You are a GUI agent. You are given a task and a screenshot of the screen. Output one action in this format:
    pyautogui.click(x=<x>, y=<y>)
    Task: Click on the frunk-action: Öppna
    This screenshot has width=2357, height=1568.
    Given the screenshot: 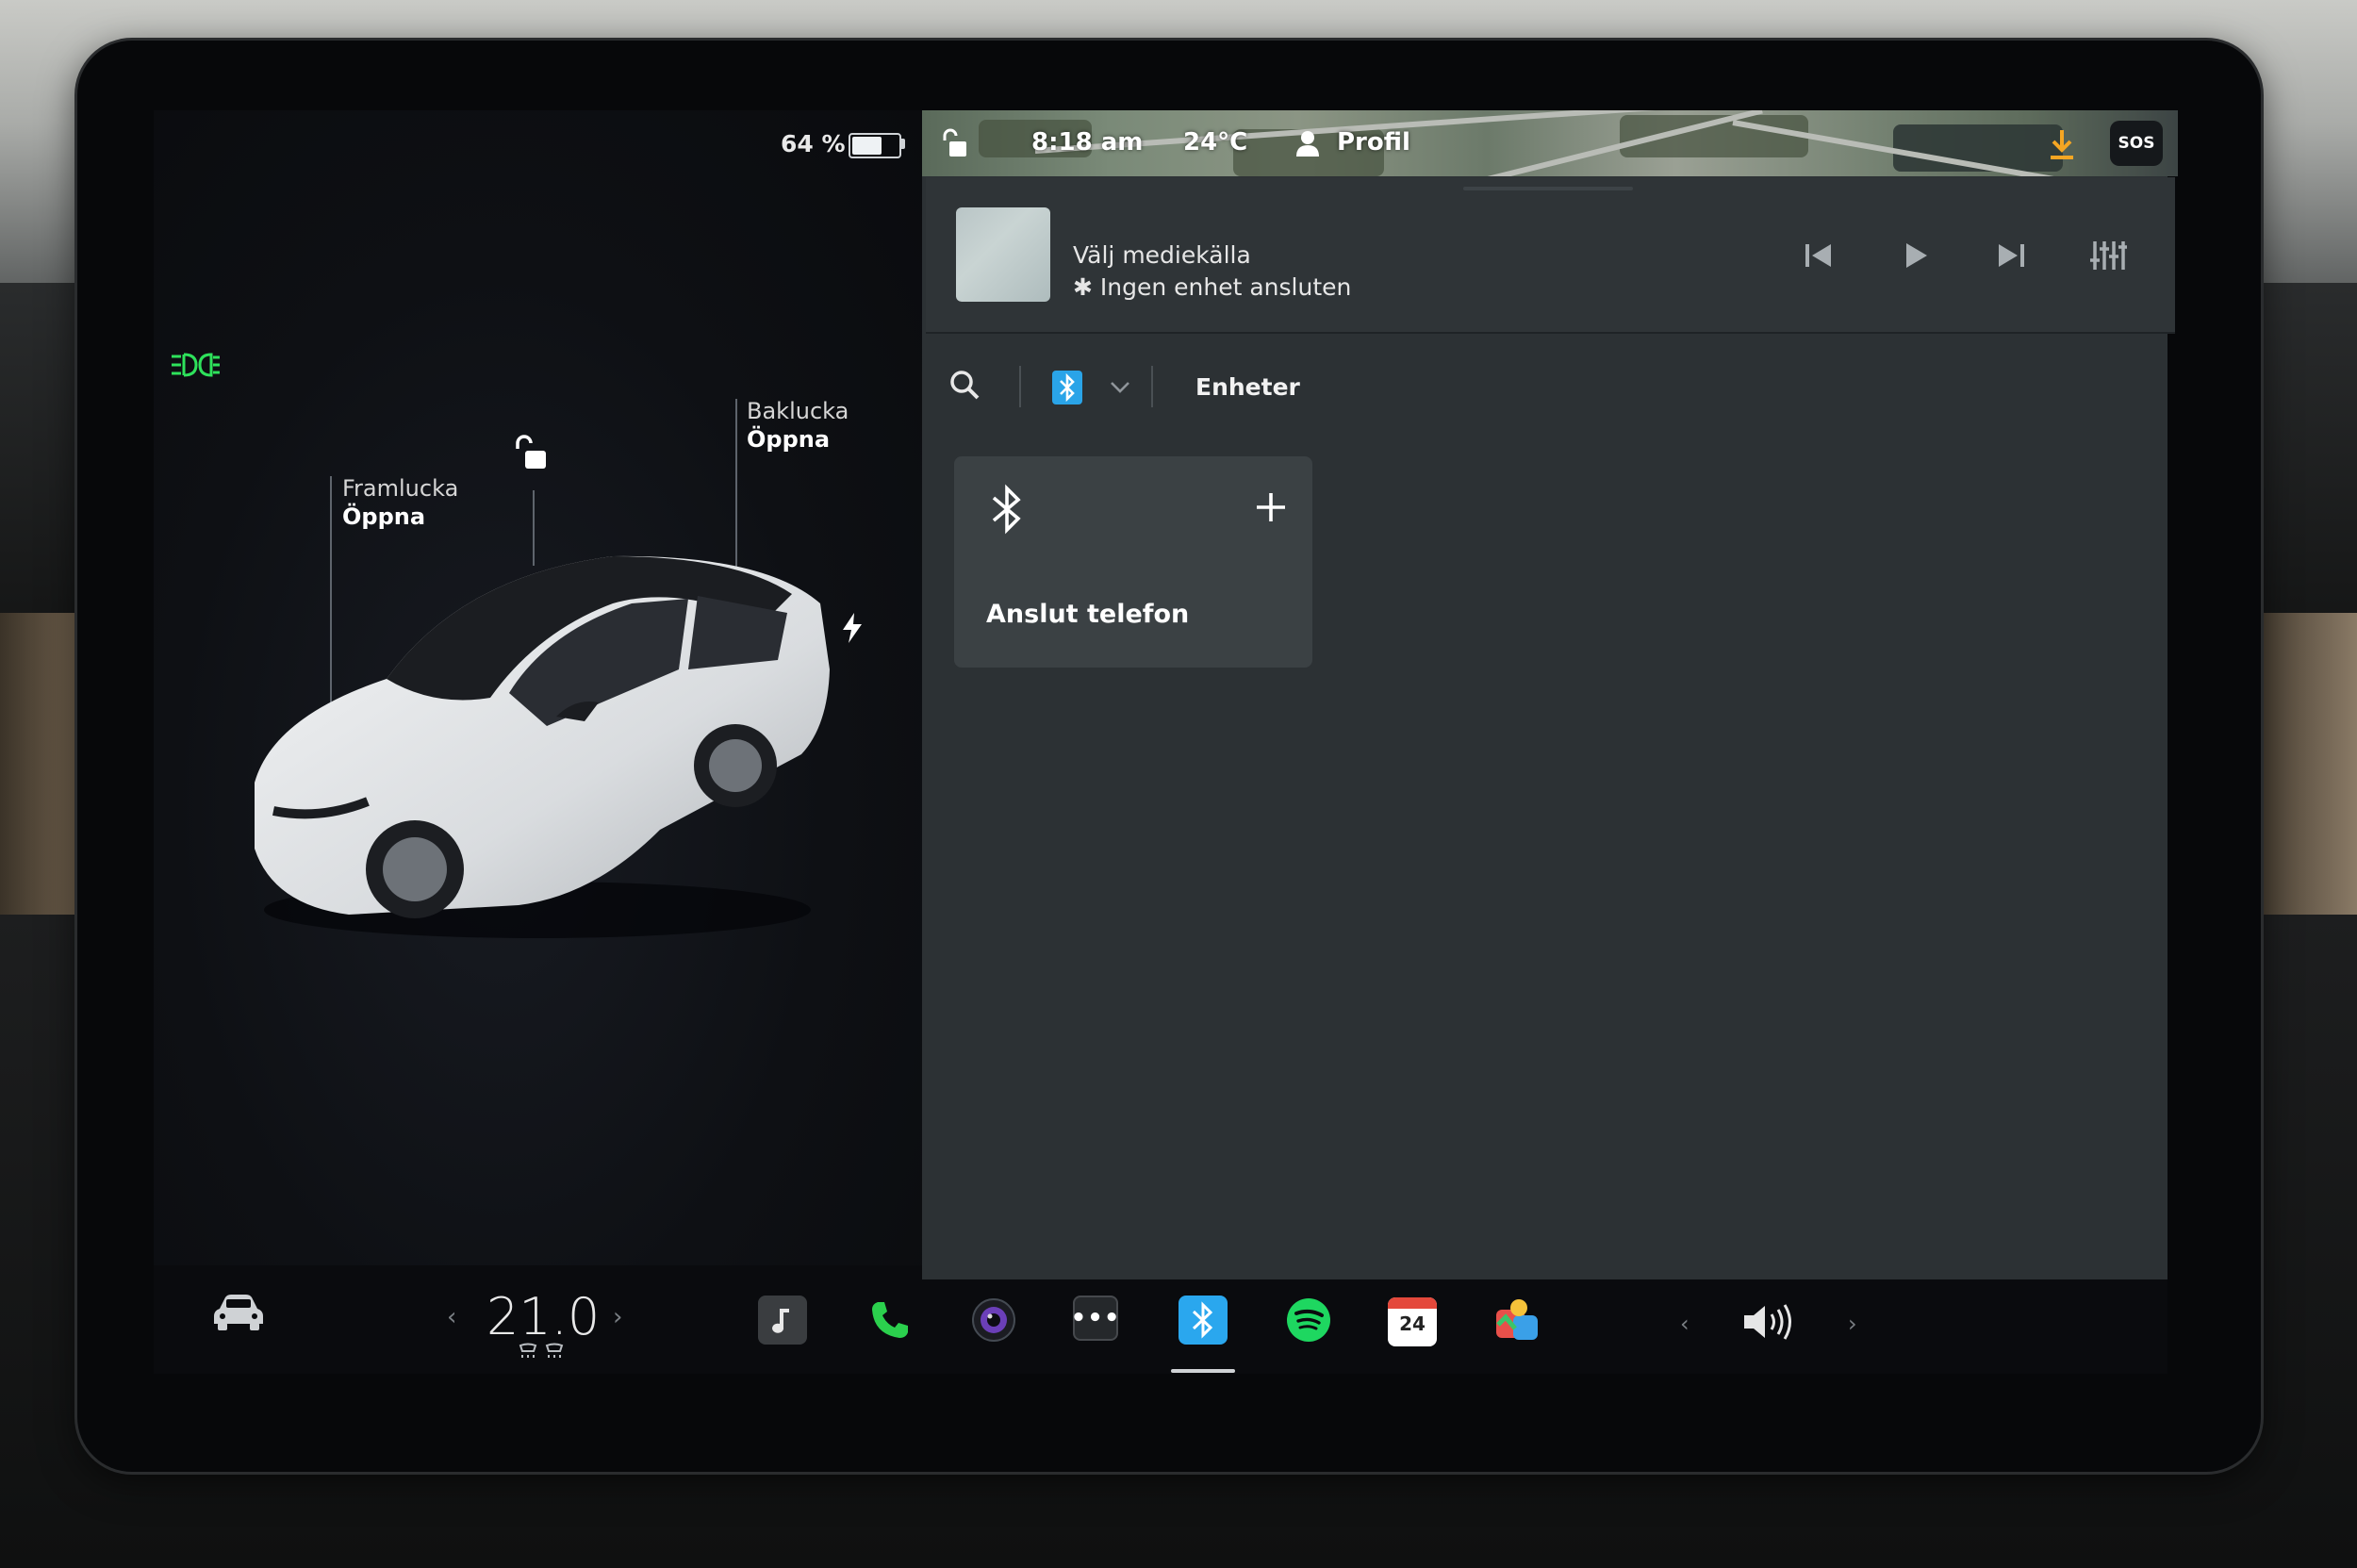 What is the action you would take?
    pyautogui.click(x=384, y=516)
    